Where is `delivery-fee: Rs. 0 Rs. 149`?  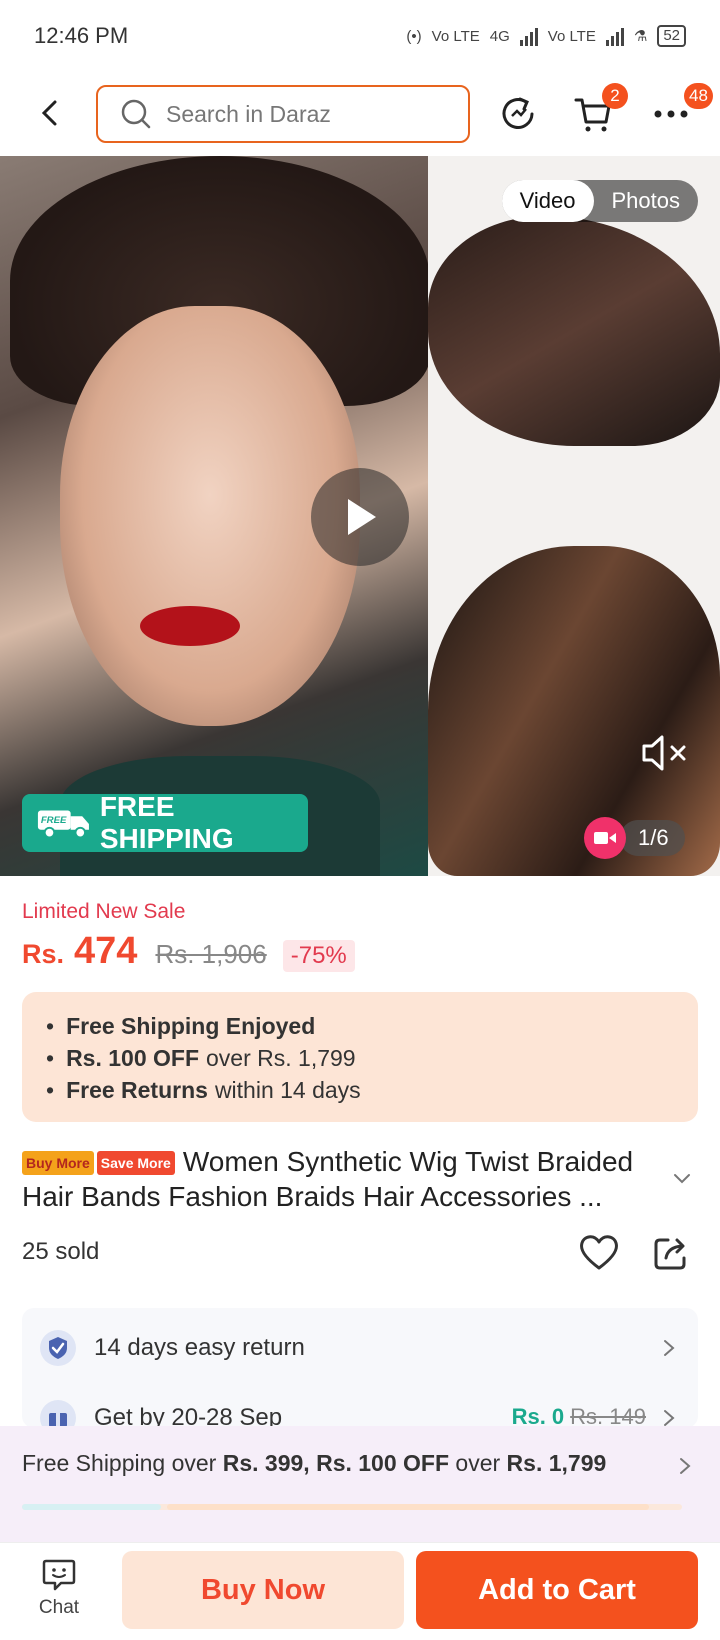
delivery-fee: Rs. 0 Rs. 149 is located at coordinates (579, 1416).